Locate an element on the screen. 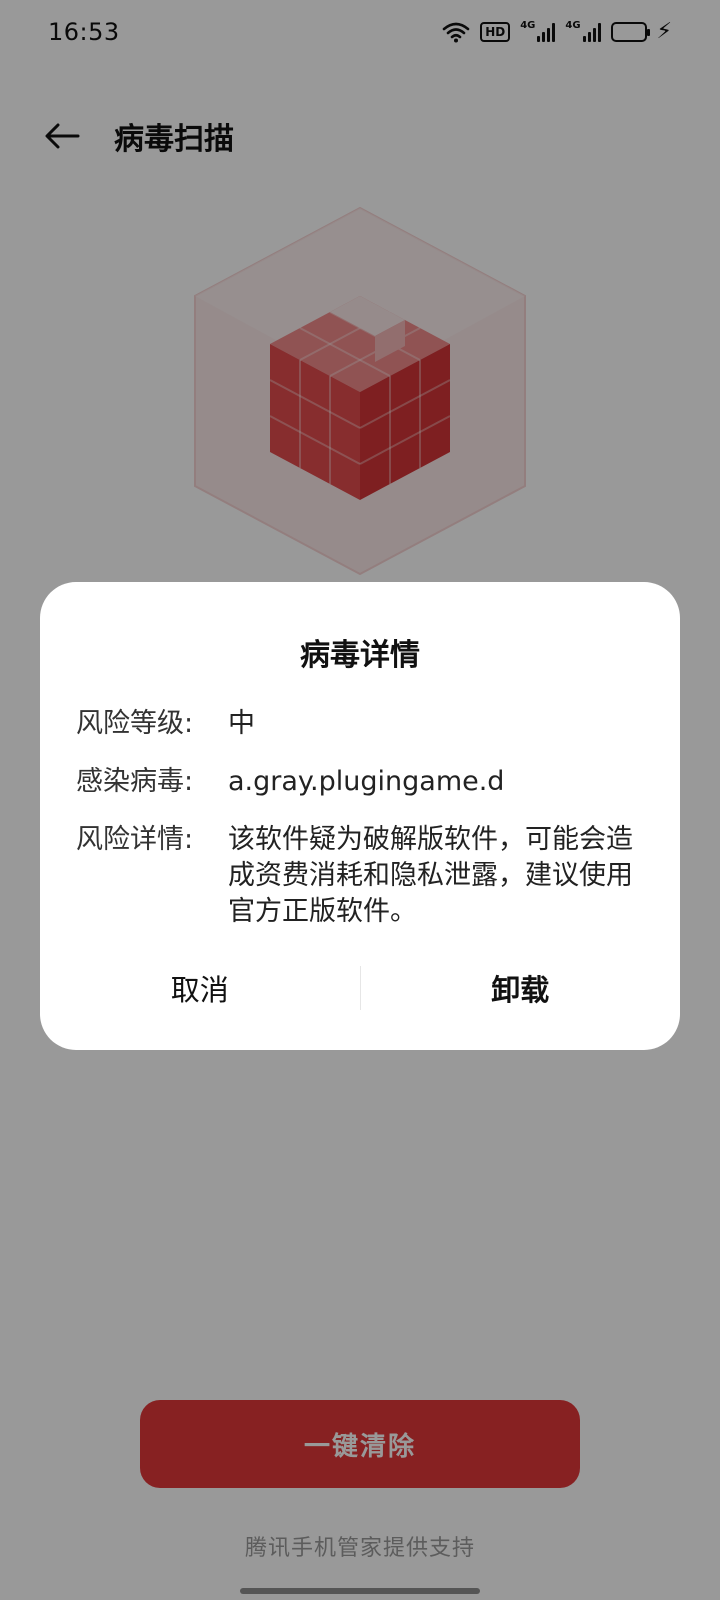 This screenshot has height=1600, width=720. dialog-actions: 取消 卸载 is located at coordinates (360, 988).